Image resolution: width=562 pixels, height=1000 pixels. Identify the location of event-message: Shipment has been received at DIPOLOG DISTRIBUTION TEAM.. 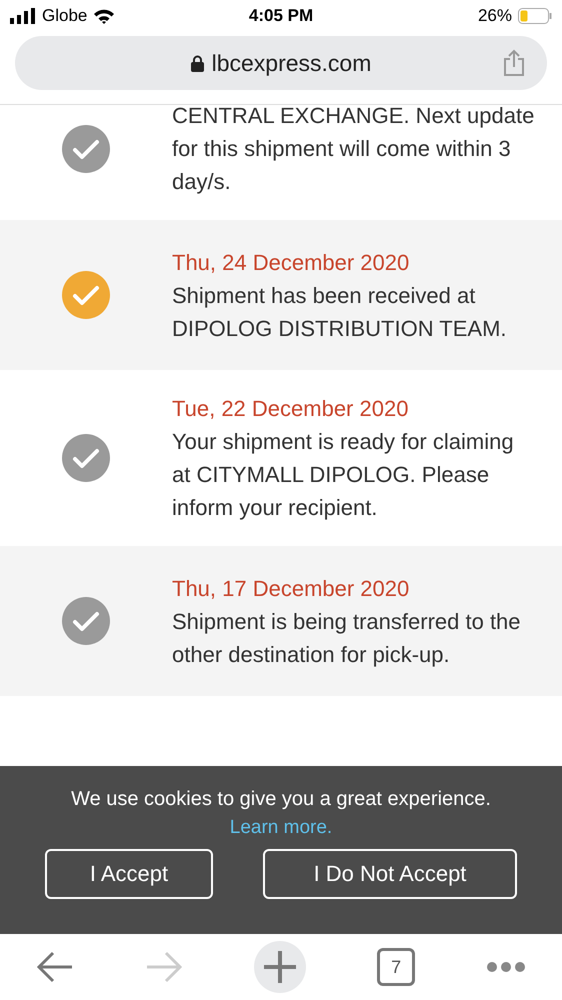
(340, 312).